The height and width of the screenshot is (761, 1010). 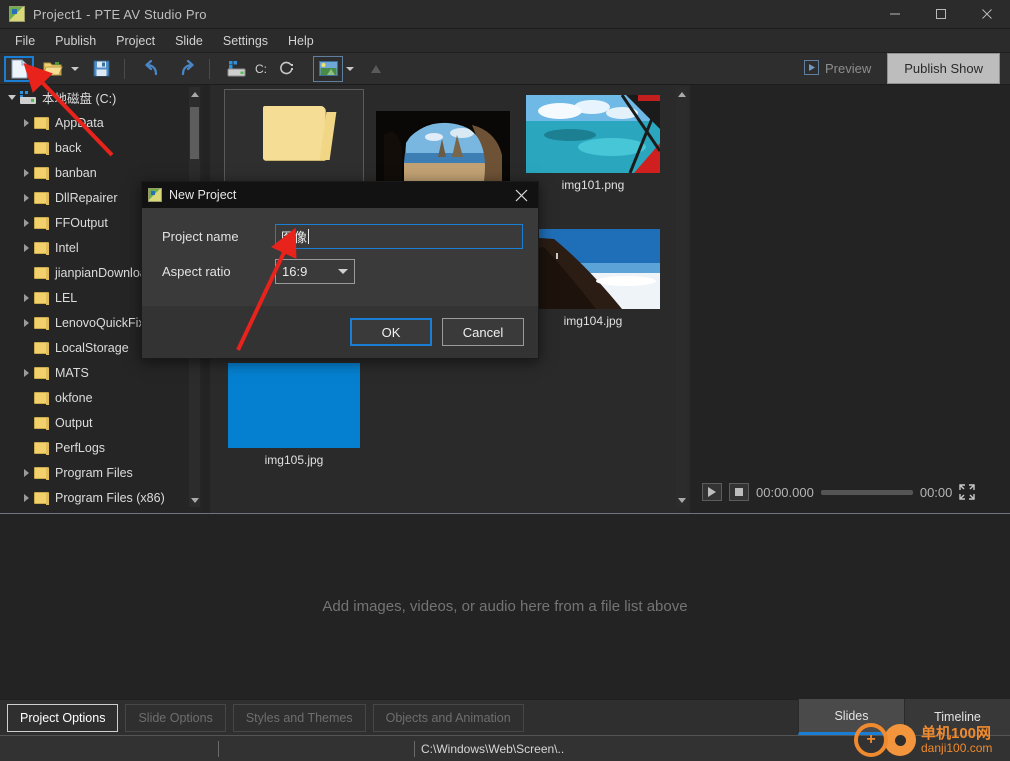 I want to click on undo-arrow-icon, so click(x=152, y=69).